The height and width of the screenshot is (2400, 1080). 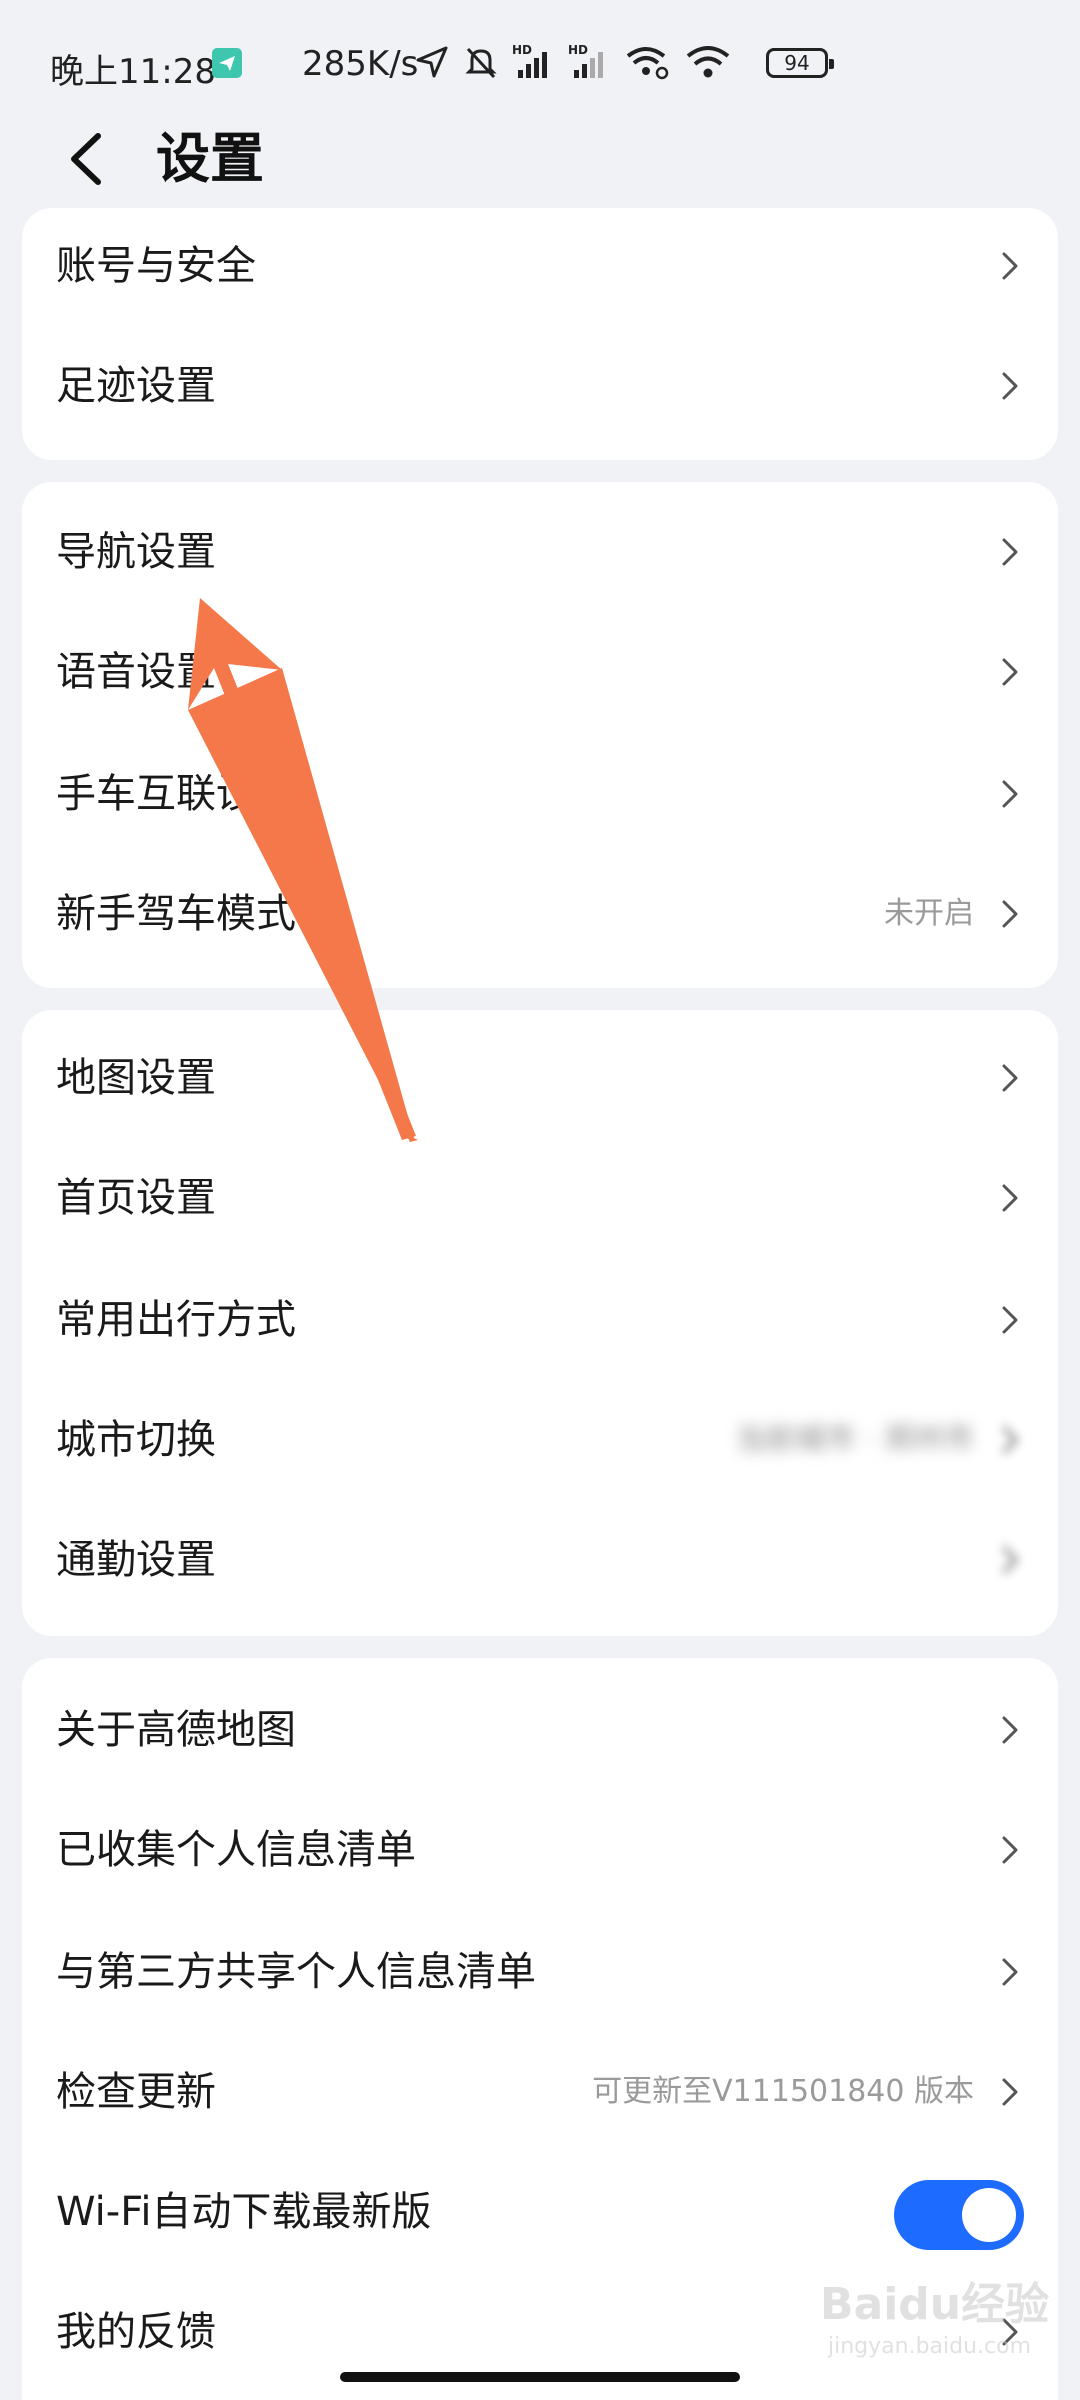 What do you see at coordinates (783, 2091) in the screenshot?
I see `row-value: 可更新至V111501840 版本` at bounding box center [783, 2091].